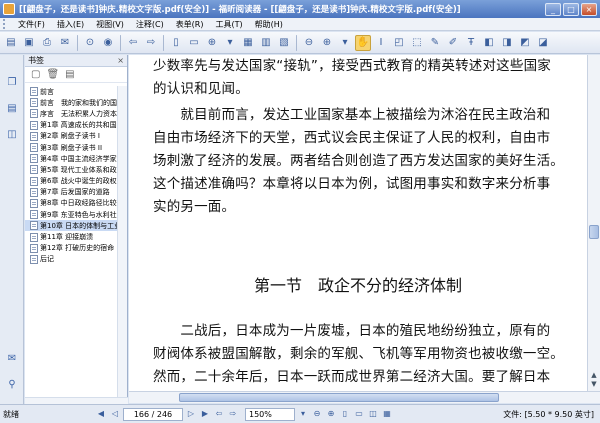 Image resolution: width=600 pixels, height=423 pixels. I want to click on select-text-icon: Ⅰ, so click(381, 43).